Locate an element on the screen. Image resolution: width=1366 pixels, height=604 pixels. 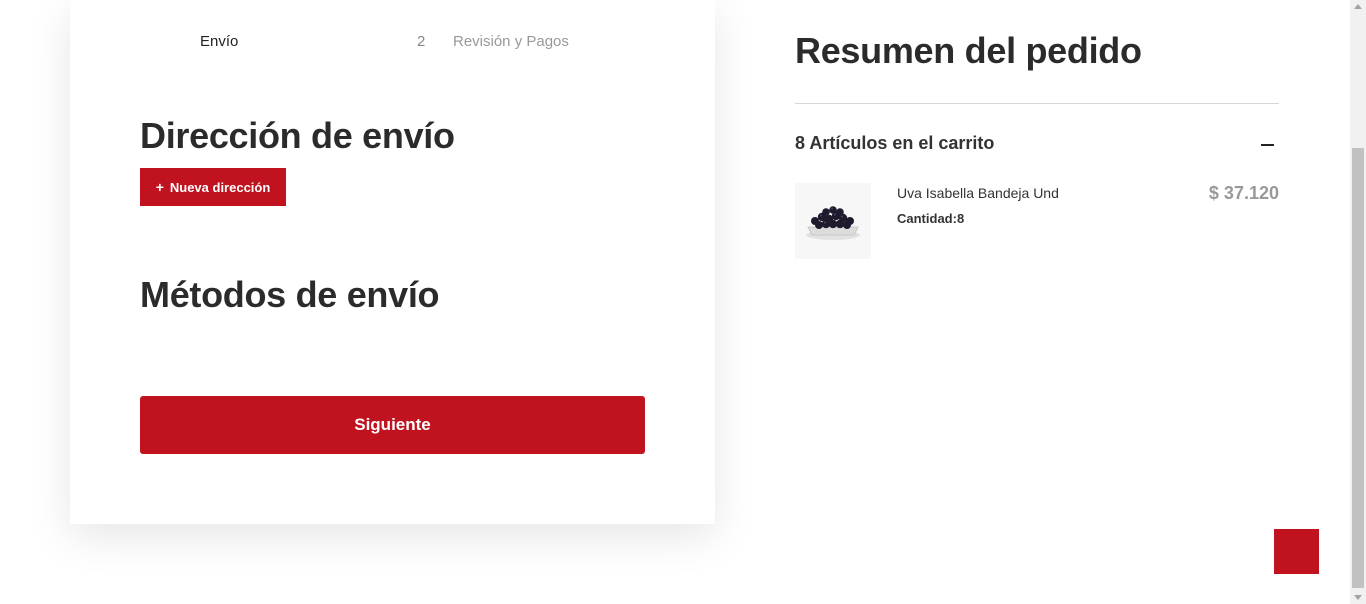
next-button: Siguiente is located at coordinates (392, 425).